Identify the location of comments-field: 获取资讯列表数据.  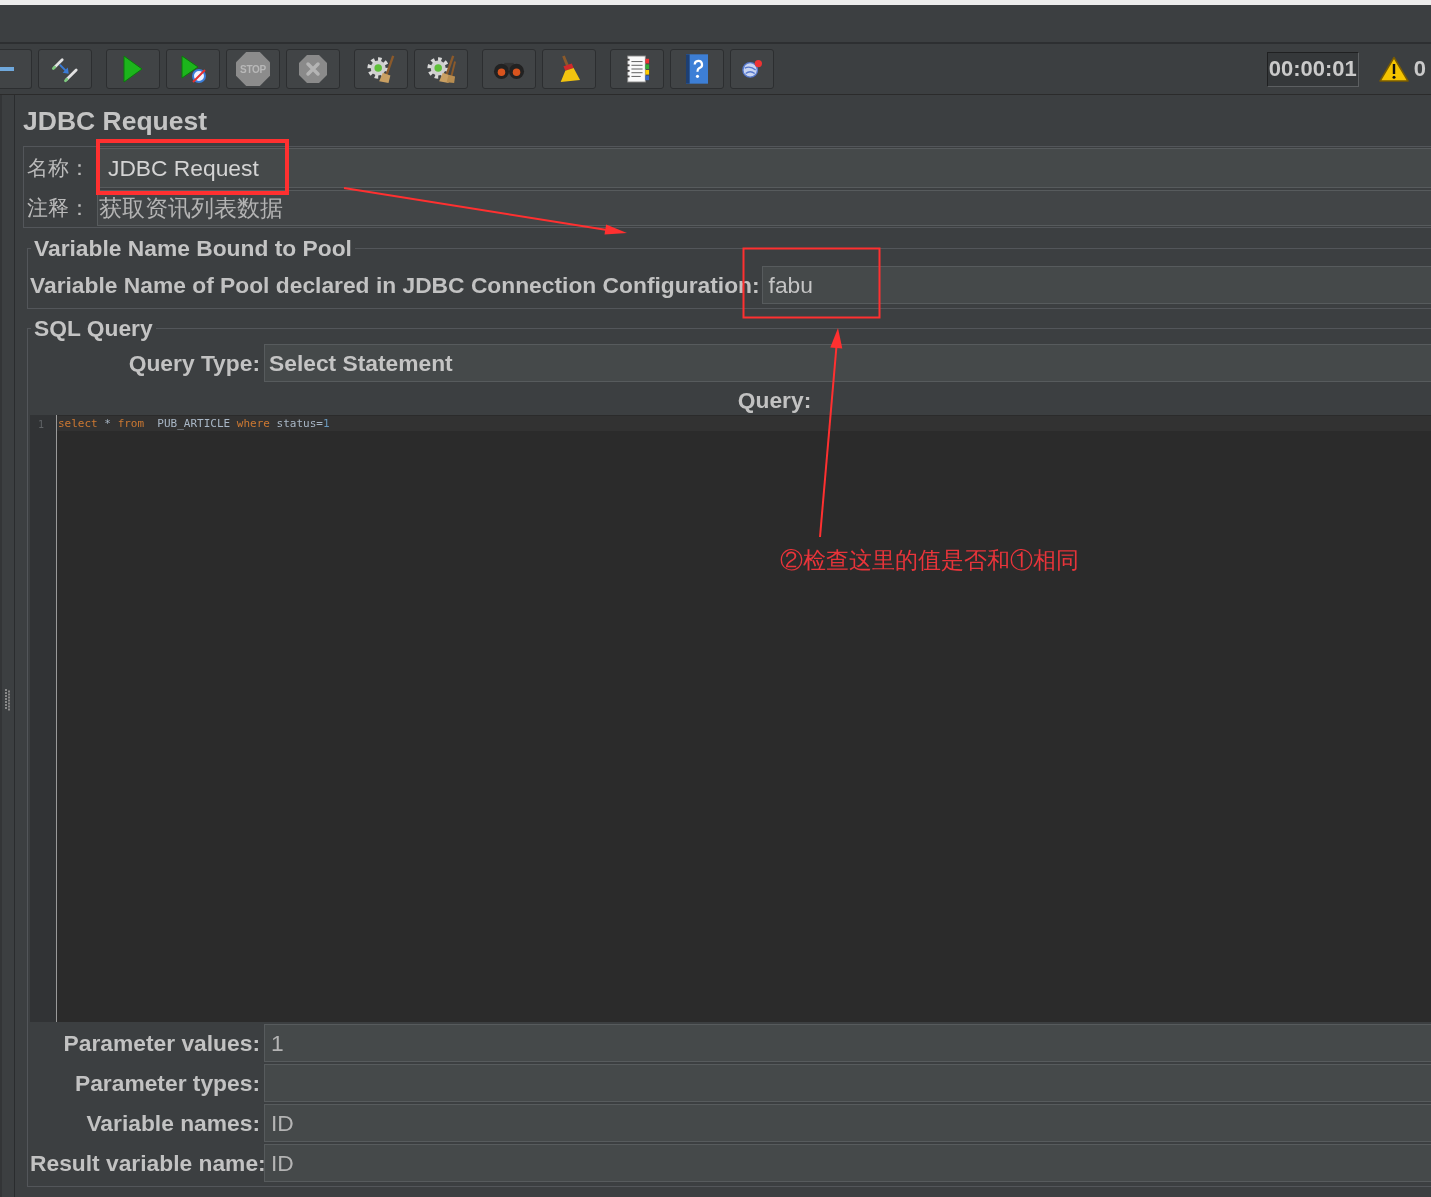
(764, 208).